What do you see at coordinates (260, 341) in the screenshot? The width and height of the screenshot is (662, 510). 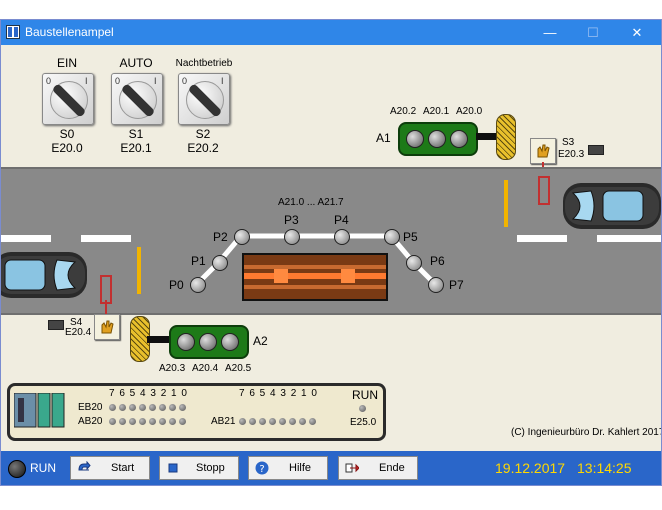 I see `signal-a2-label: A2` at bounding box center [260, 341].